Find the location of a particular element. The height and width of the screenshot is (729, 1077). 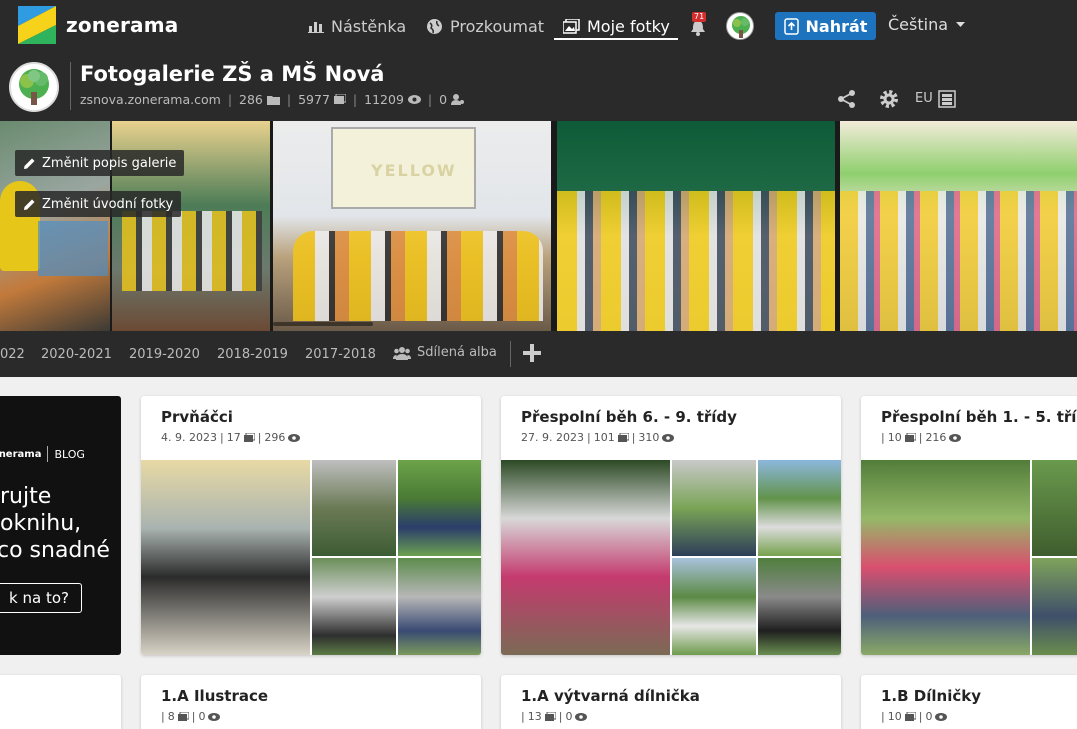

edit-description-button: Změnit popis galerie is located at coordinates (100, 163).